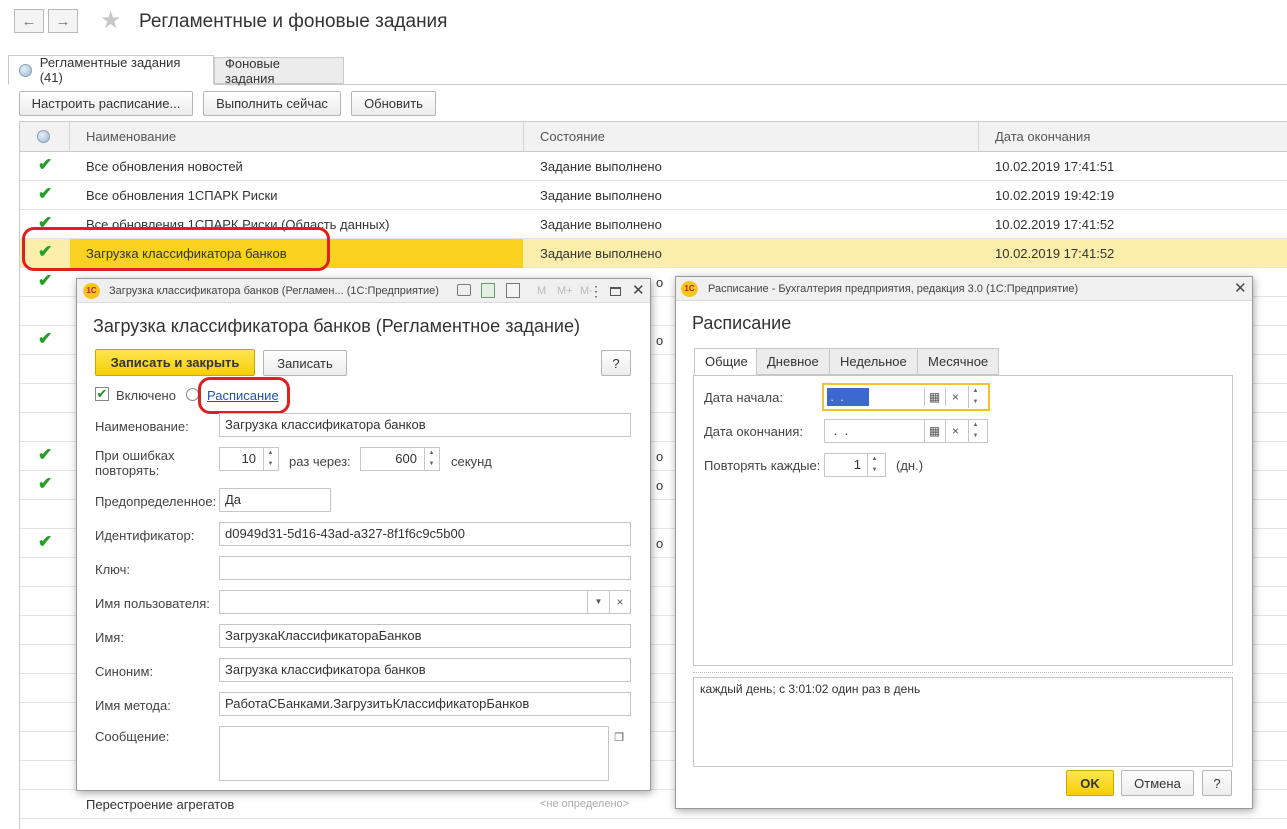 This screenshot has width=1287, height=829. Describe the element at coordinates (111, 21) in the screenshot. I see `favorite-star-icon: ★` at that location.